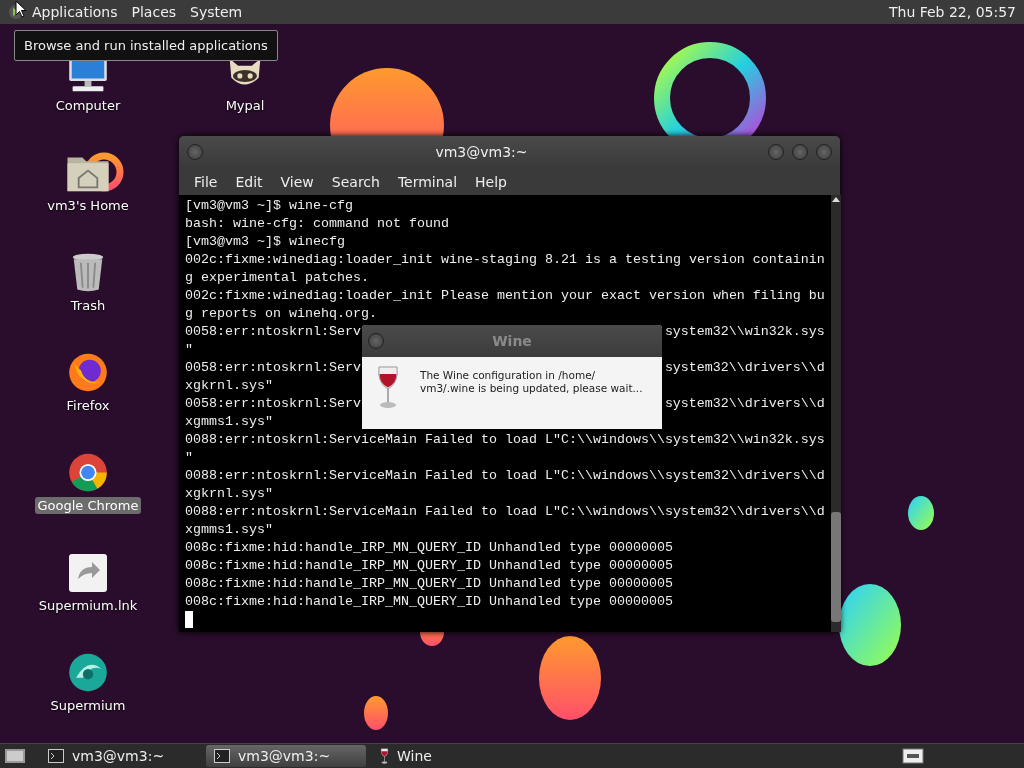 The width and height of the screenshot is (1024, 768). What do you see at coordinates (355, 181) in the screenshot?
I see `menu-item: Search` at bounding box center [355, 181].